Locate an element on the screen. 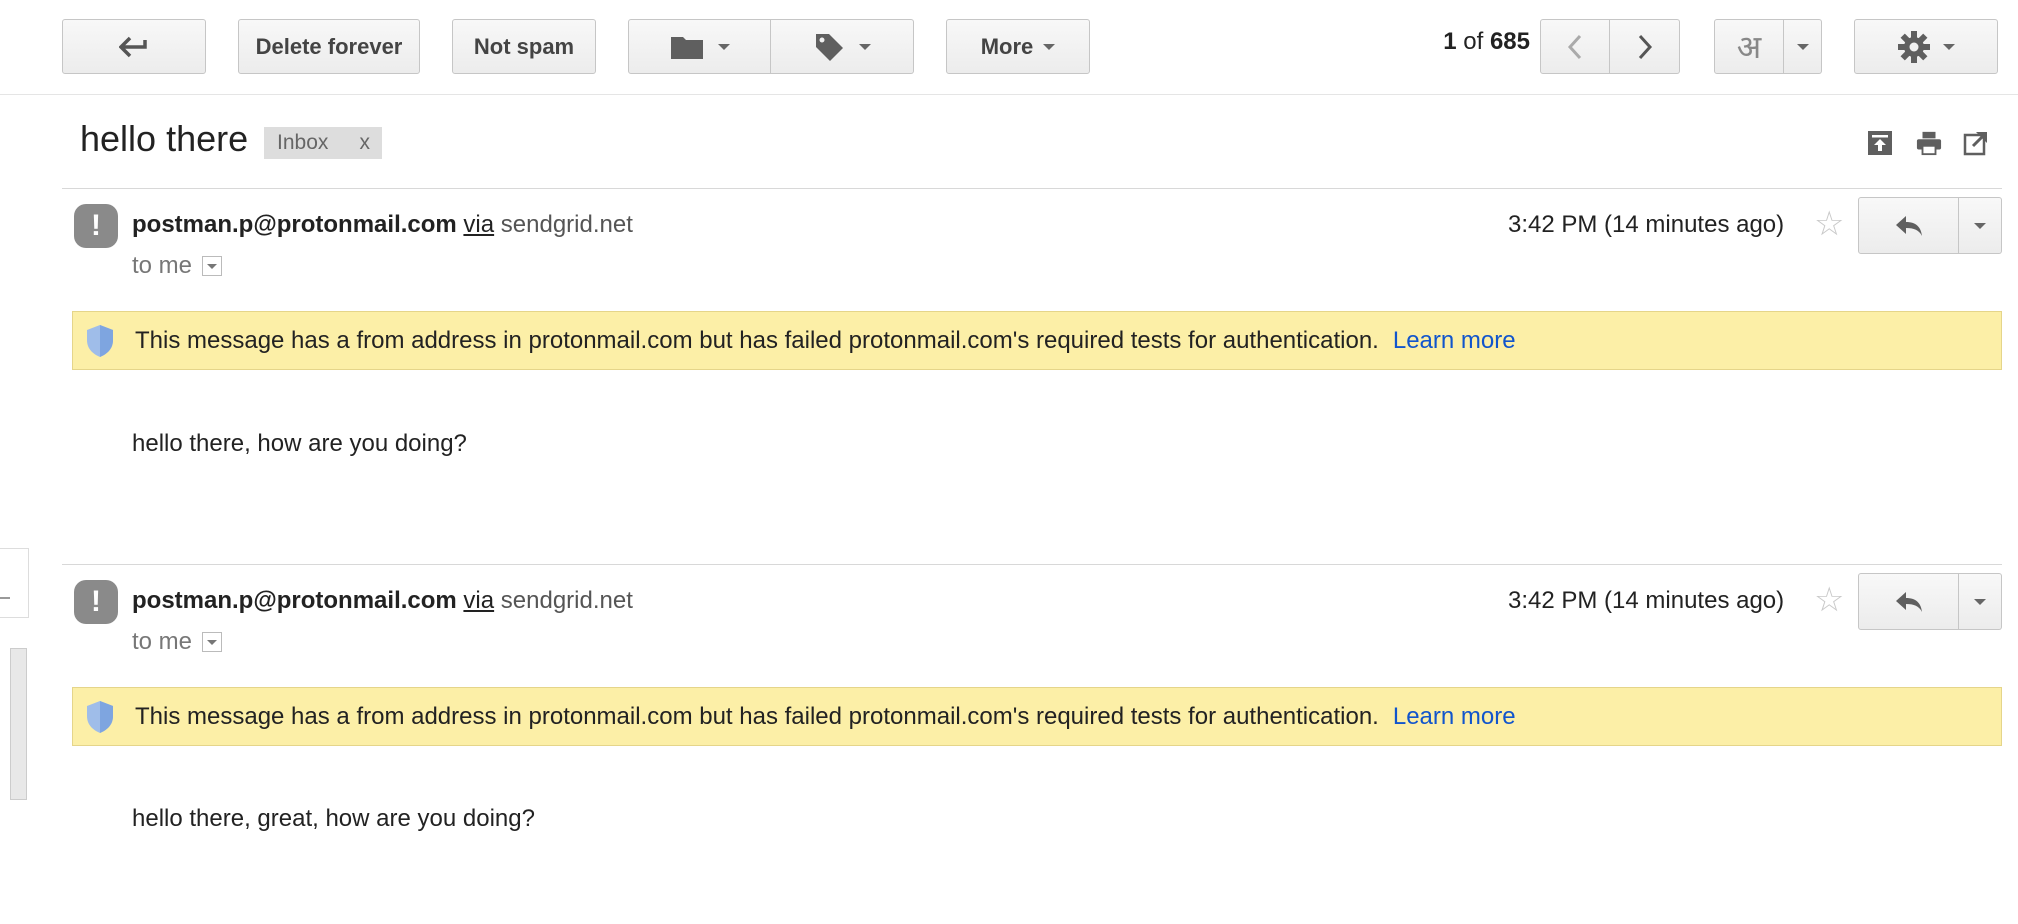 The height and width of the screenshot is (924, 2018). back-button is located at coordinates (134, 46).